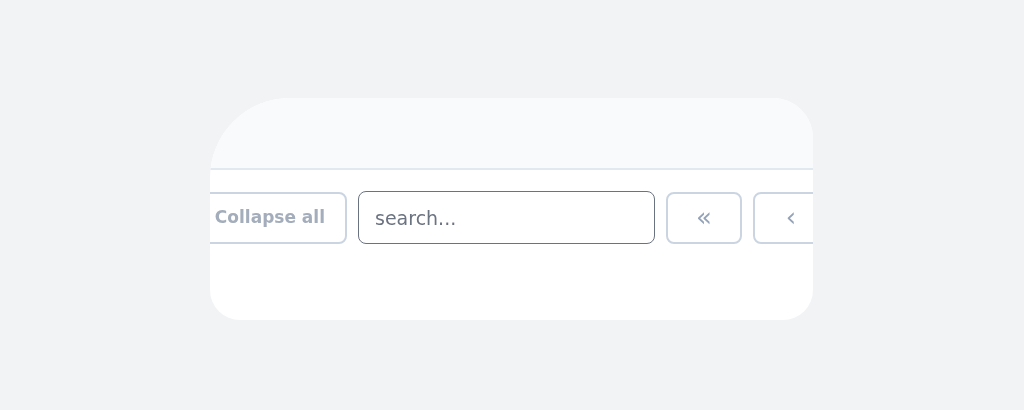  I want to click on first-page-button: «, so click(704, 217).